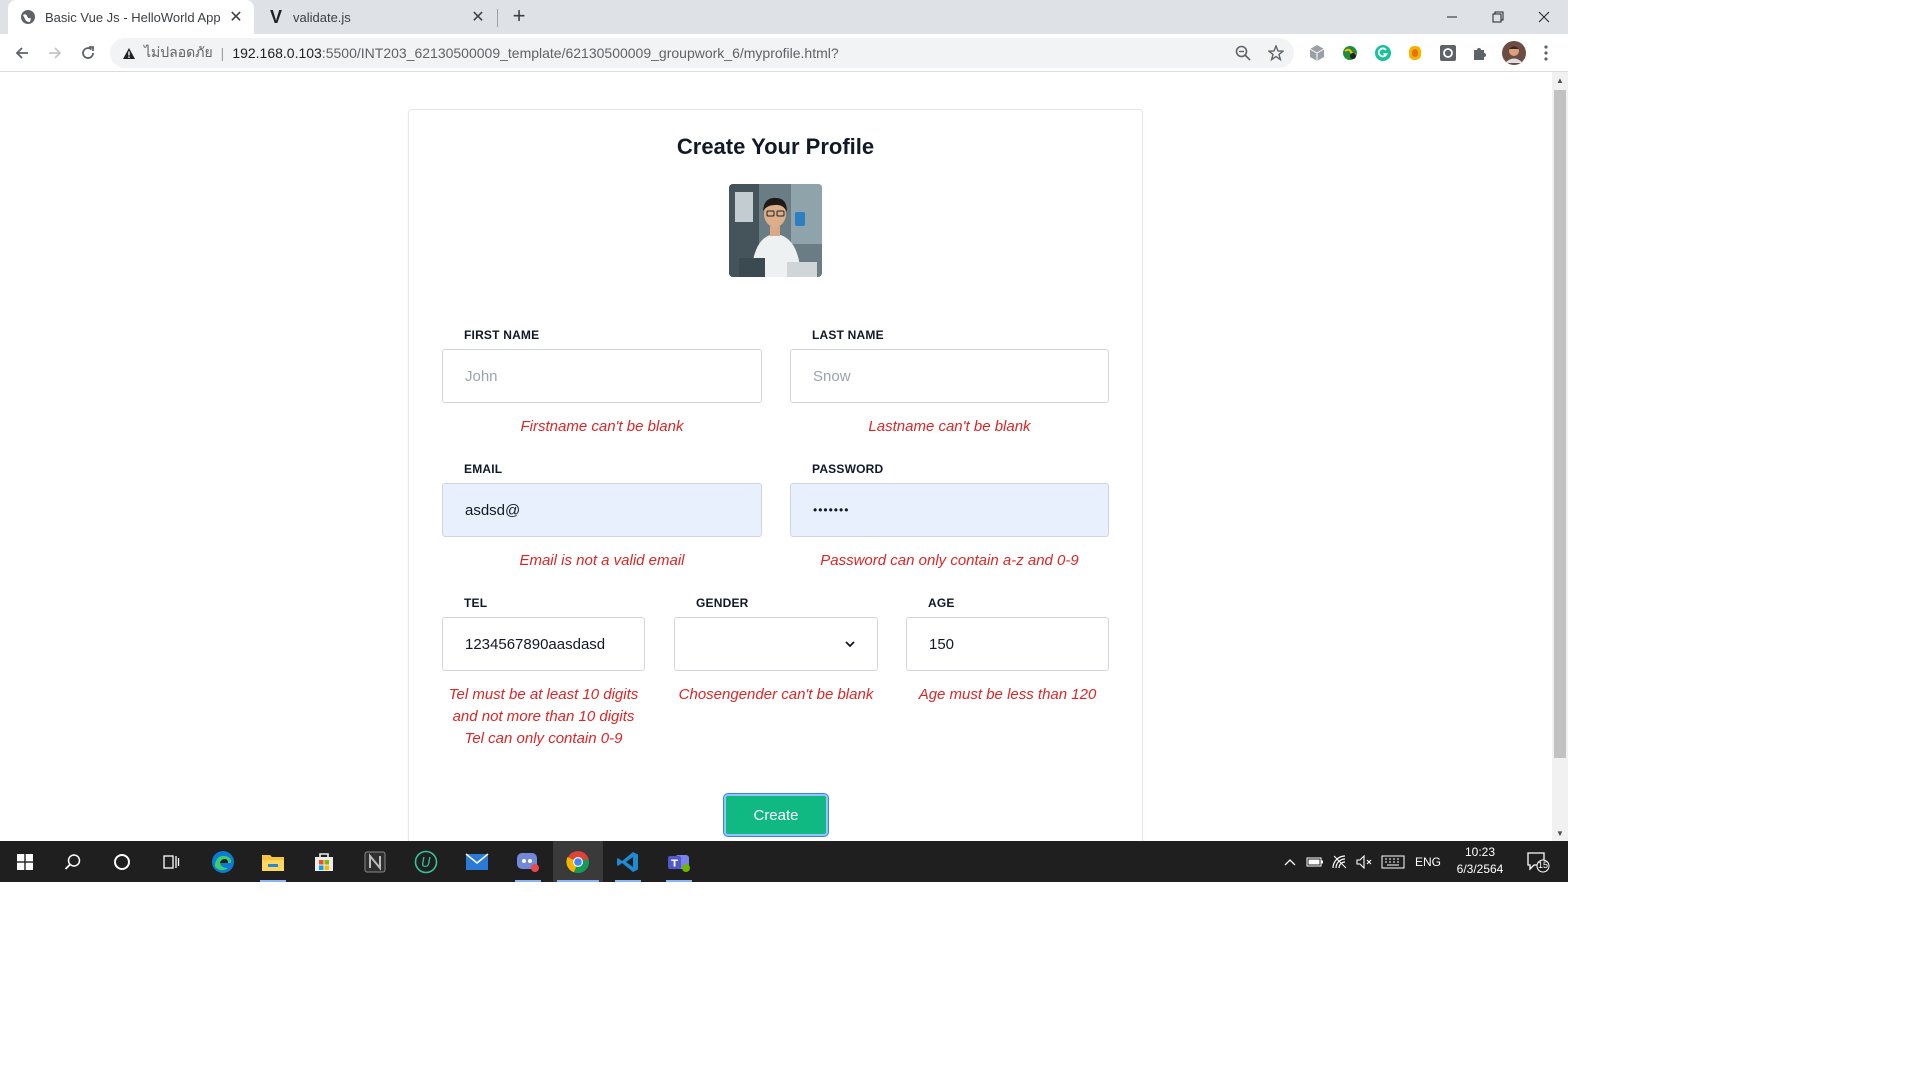  I want to click on new-tab-button: +, so click(519, 16).